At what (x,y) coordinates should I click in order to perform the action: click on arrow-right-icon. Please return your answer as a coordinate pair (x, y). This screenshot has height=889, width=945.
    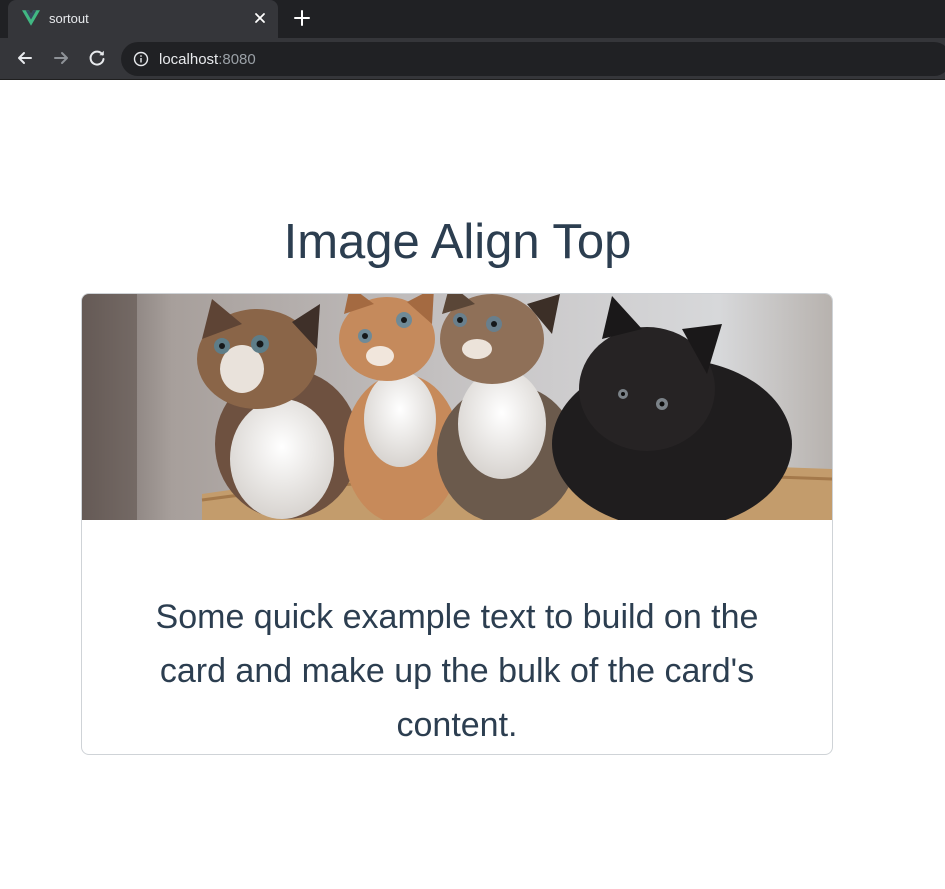
    Looking at the image, I should click on (61, 58).